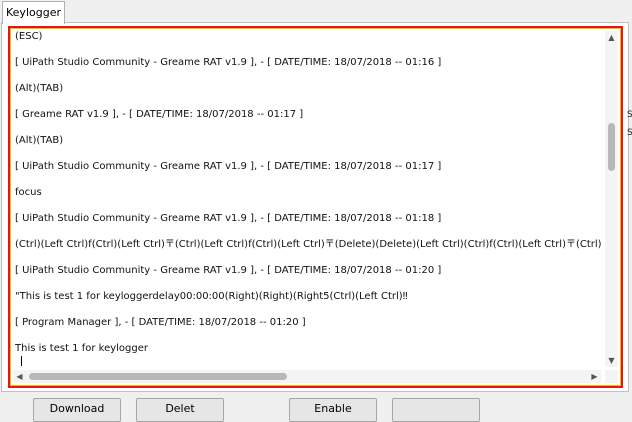 The height and width of the screenshot is (422, 632). Describe the element at coordinates (611, 360) in the screenshot. I see `scroll-down-arrow-icon: ▼` at that location.